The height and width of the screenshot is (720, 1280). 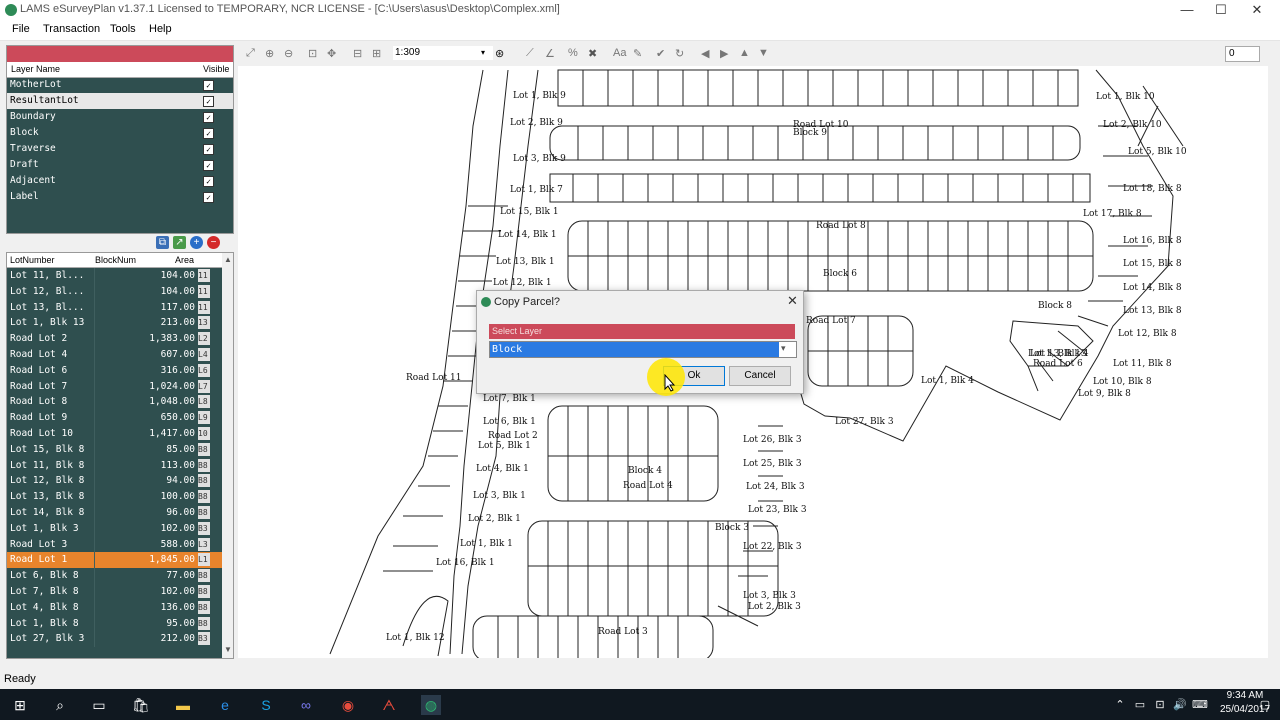 I want to click on arrow-down-icon: ▼, so click(x=763, y=53).